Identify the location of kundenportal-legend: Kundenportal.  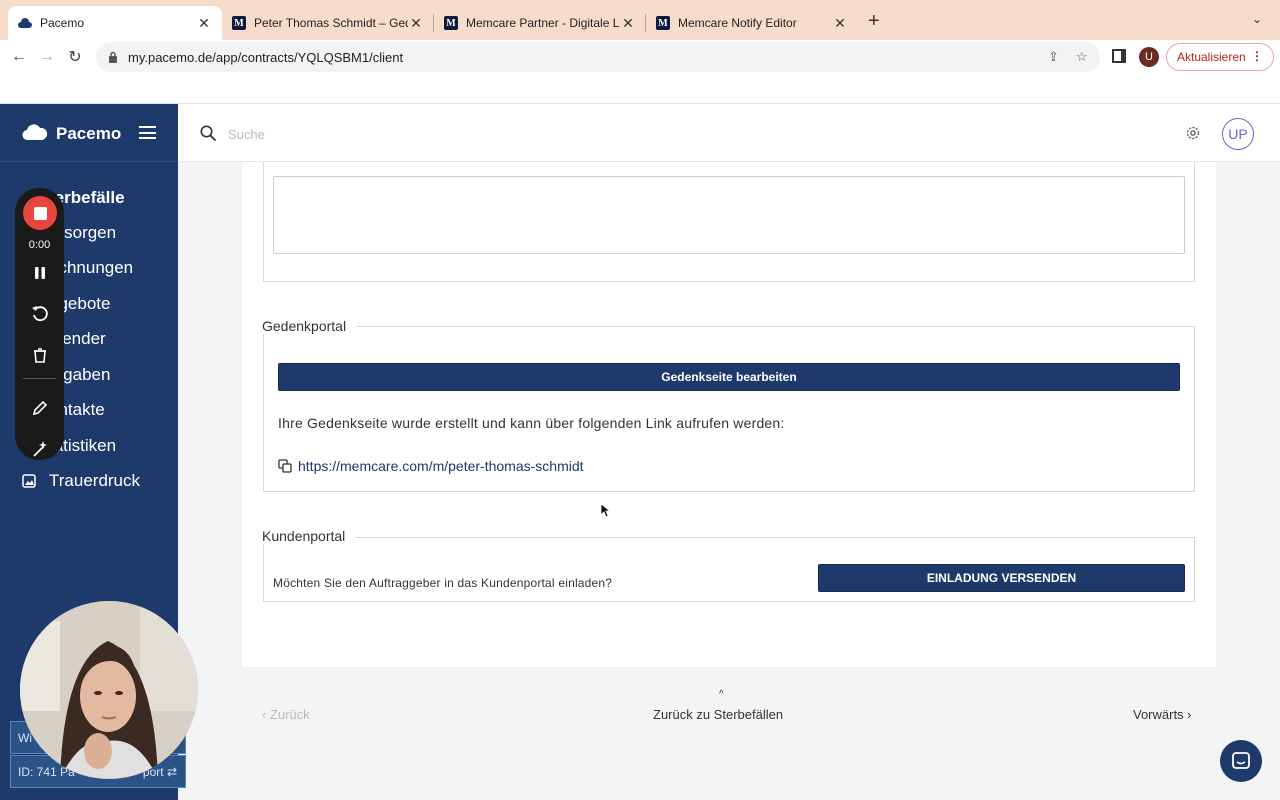
(309, 536).